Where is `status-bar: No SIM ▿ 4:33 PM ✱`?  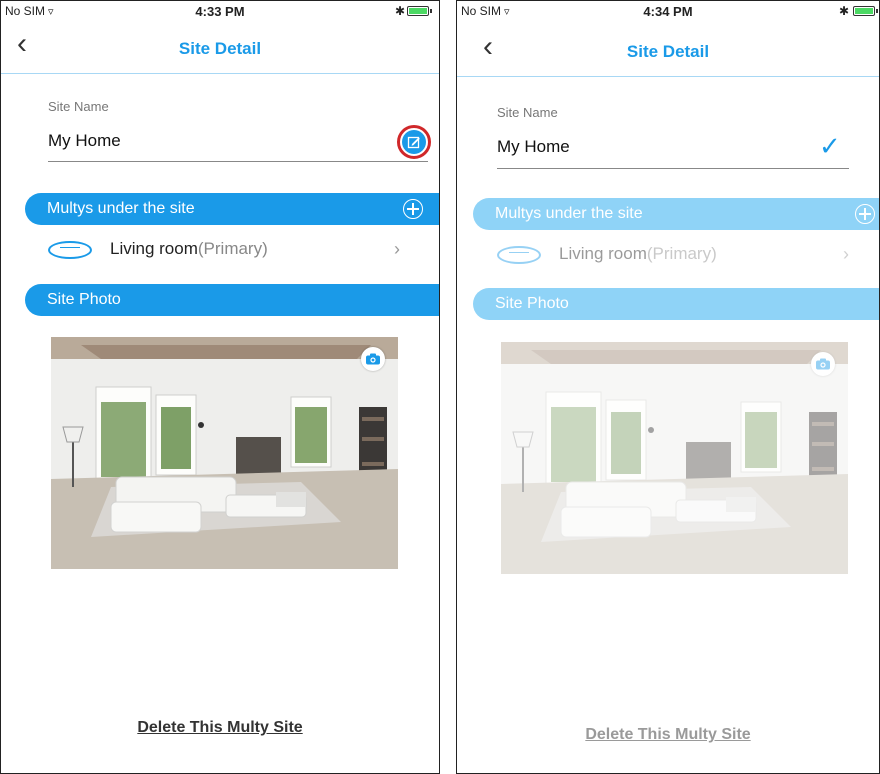 status-bar: No SIM ▿ 4:33 PM ✱ is located at coordinates (220, 12).